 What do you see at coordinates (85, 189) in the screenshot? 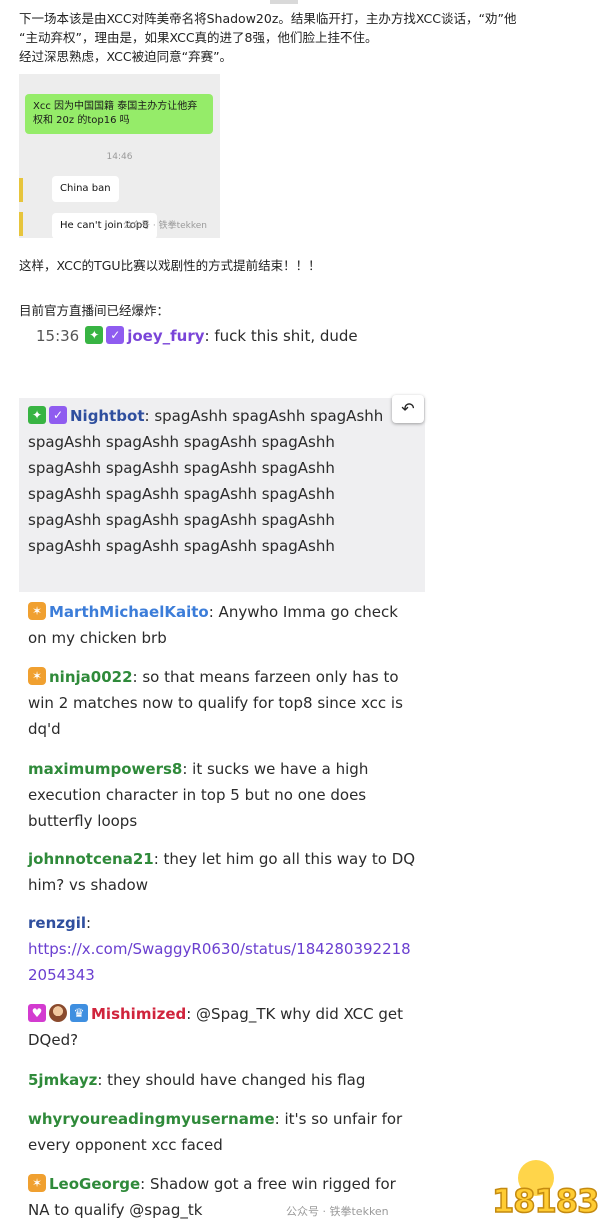
I see `wechat-message: China ban` at bounding box center [85, 189].